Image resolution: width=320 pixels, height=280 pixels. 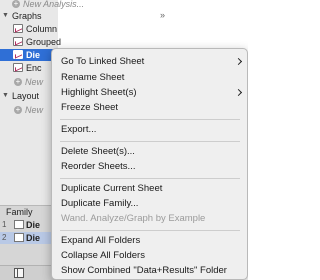 What do you see at coordinates (103, 61) in the screenshot?
I see `menu-item-label: Go To Linked Sheet` at bounding box center [103, 61].